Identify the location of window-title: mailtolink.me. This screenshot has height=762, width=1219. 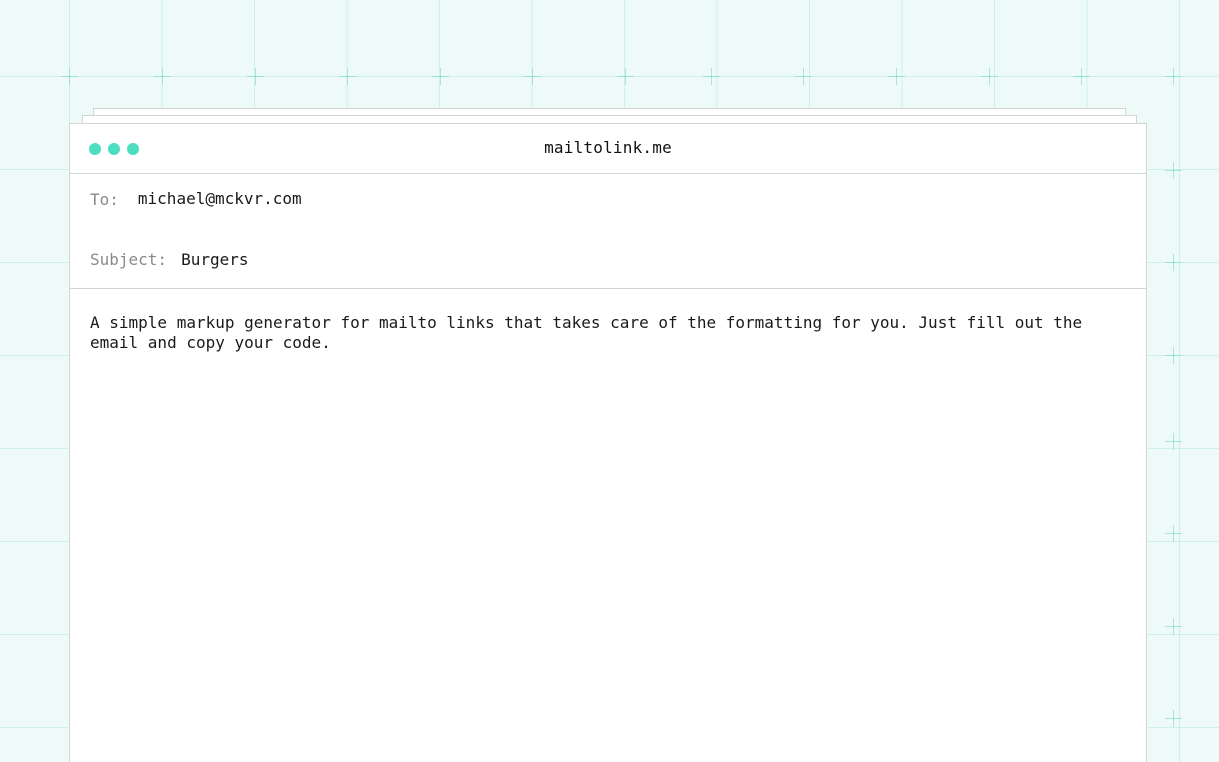
(608, 147).